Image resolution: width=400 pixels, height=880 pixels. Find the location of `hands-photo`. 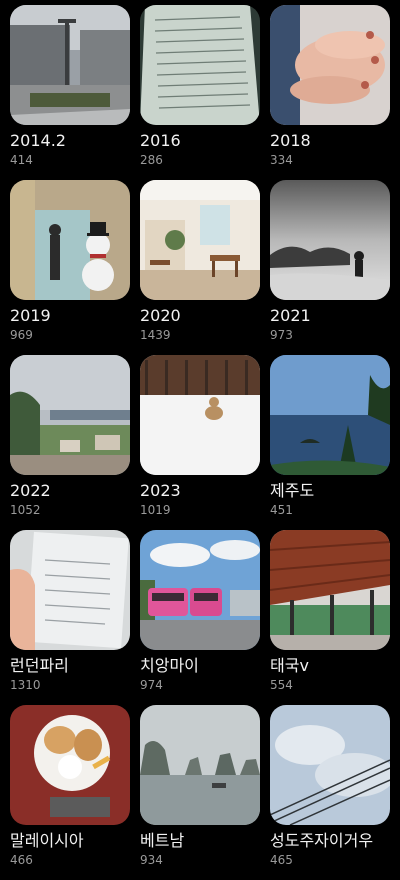

hands-photo is located at coordinates (330, 65).